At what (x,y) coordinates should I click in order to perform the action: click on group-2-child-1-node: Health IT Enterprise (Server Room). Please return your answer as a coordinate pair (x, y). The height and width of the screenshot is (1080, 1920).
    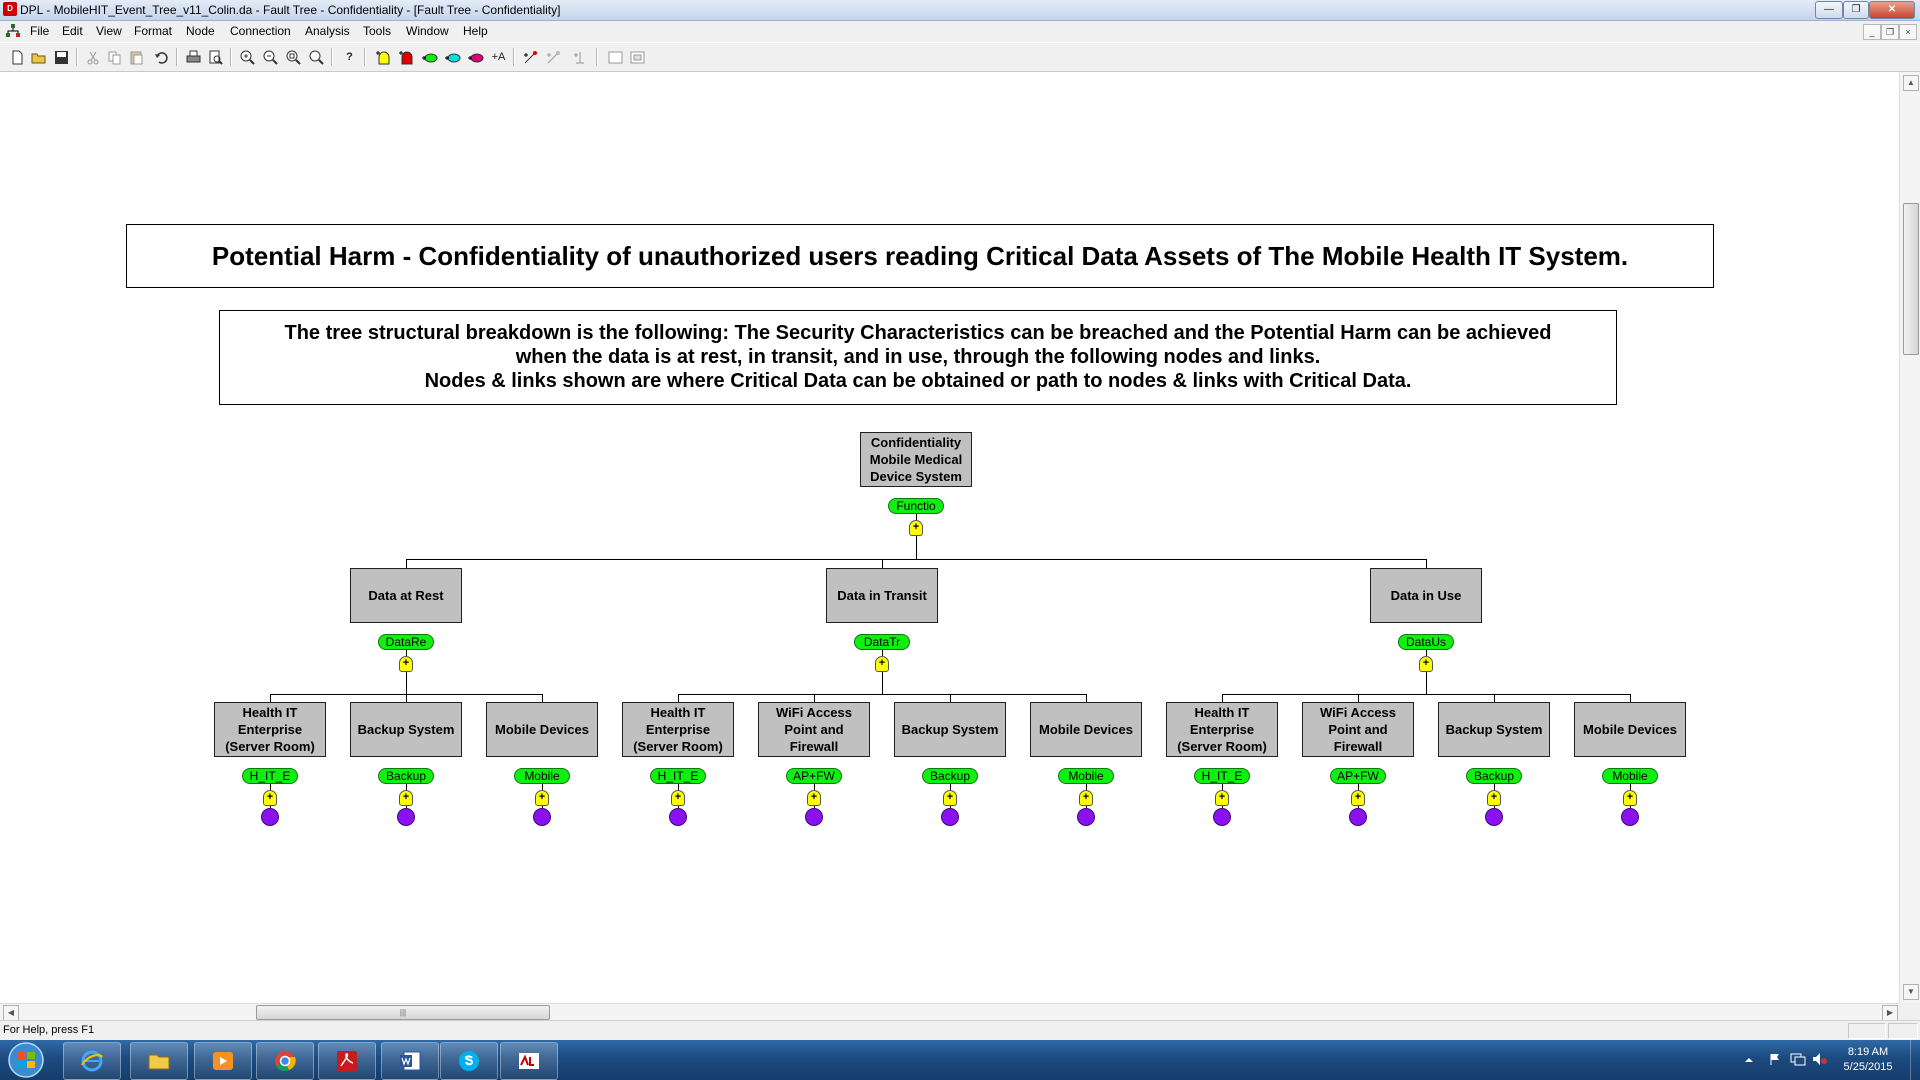
    Looking at the image, I should click on (678, 729).